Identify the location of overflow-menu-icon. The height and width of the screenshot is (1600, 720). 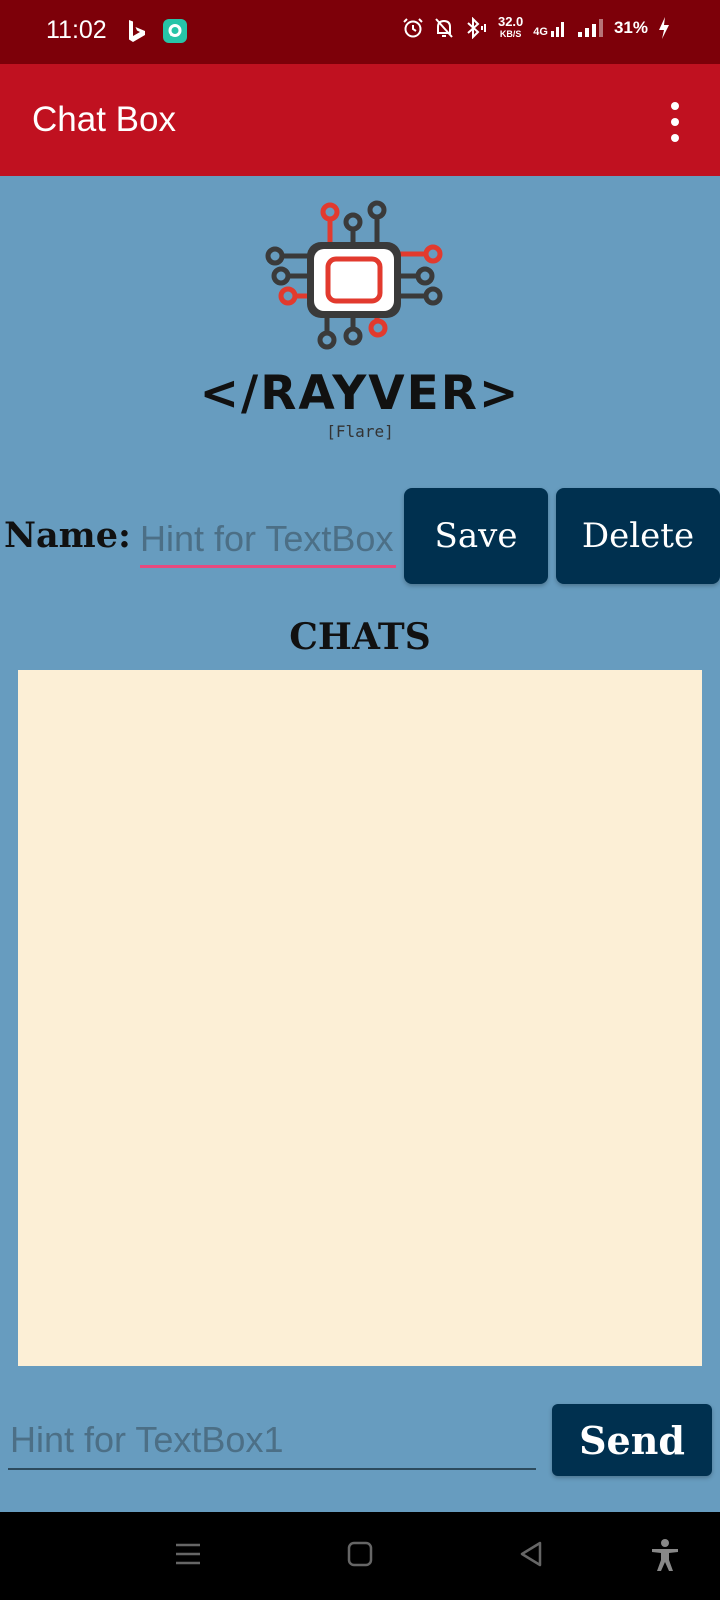
(675, 122).